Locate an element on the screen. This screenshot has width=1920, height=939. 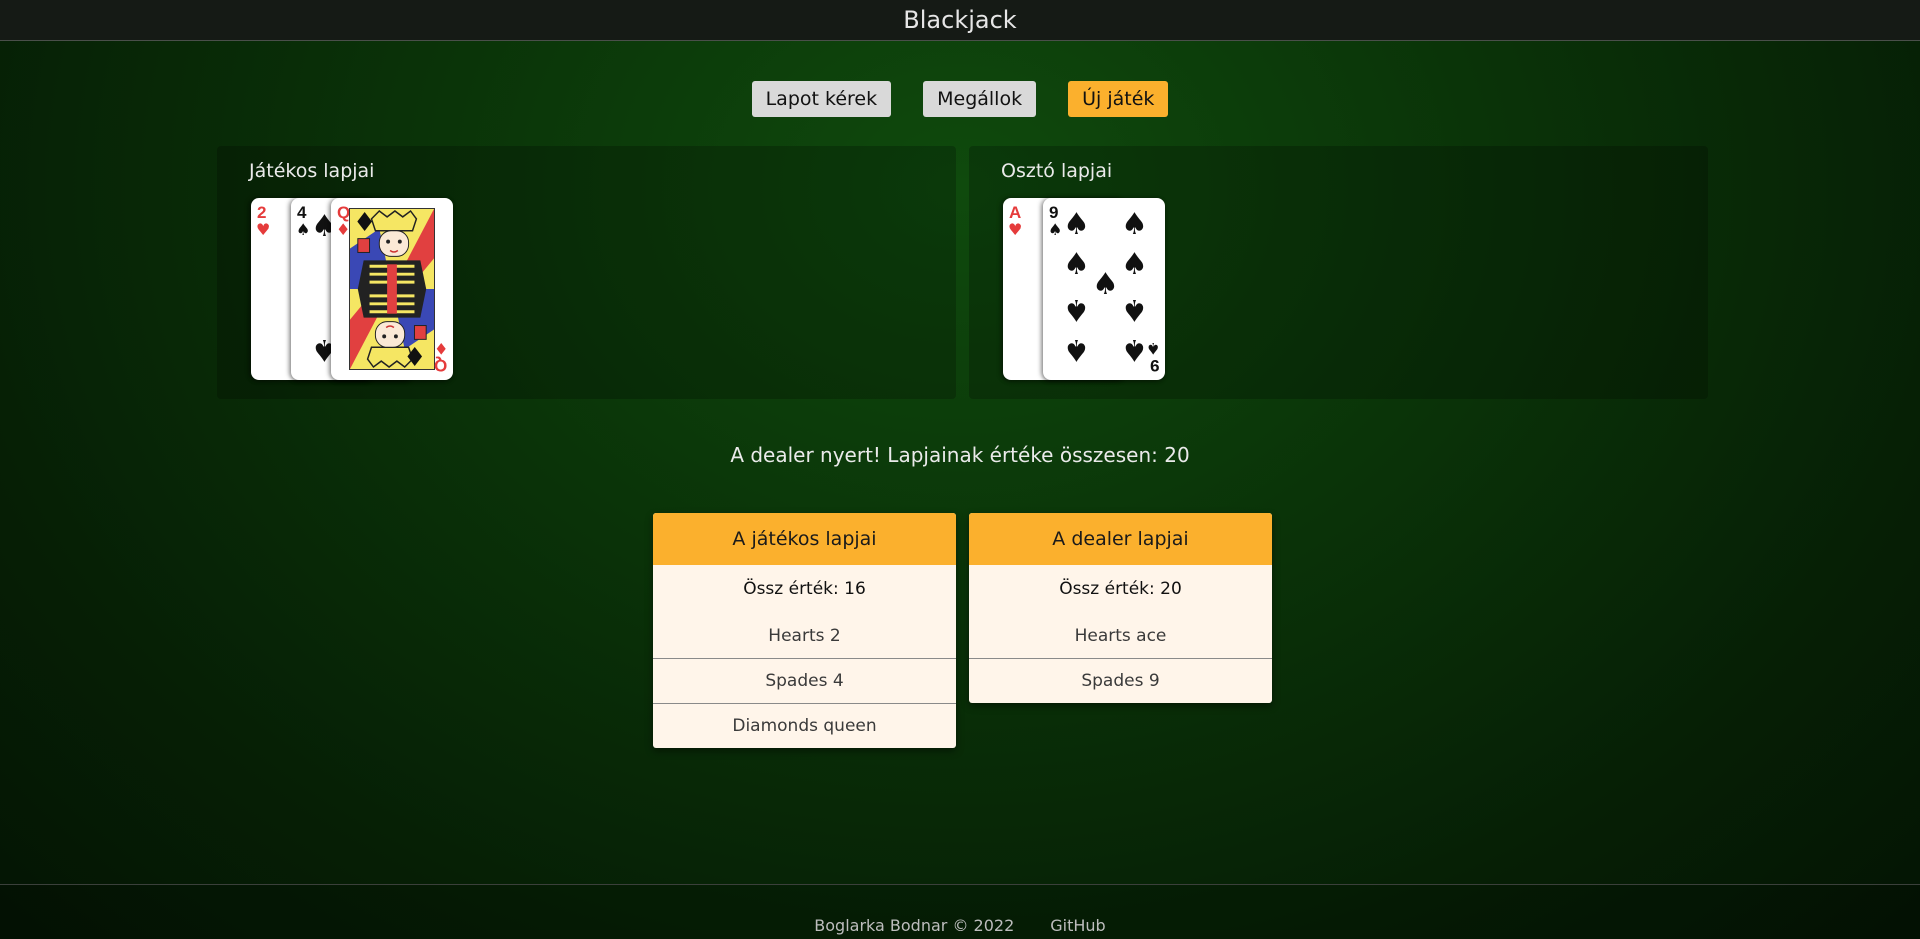
player-panel-title: Játékos lapjai is located at coordinates (312, 171).